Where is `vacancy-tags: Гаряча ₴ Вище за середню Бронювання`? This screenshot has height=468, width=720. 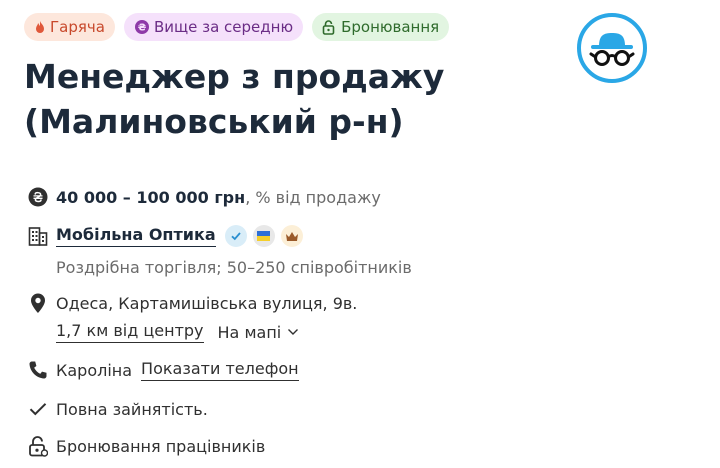
vacancy-tags: Гаряча ₴ Вище за середню Бронювання is located at coordinates (237, 27).